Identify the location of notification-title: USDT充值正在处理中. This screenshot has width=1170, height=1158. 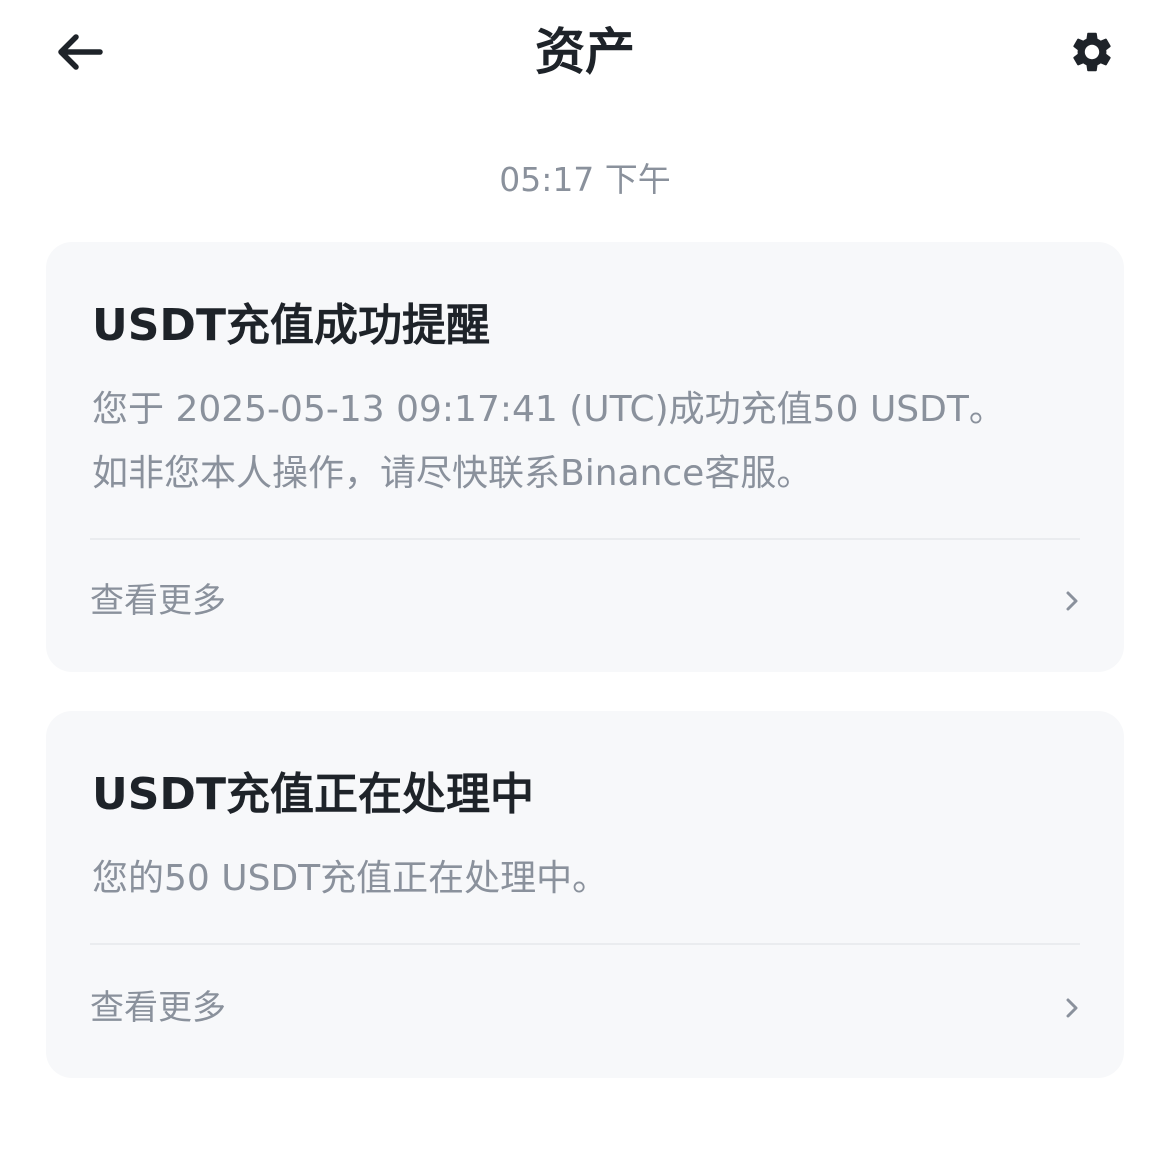
(313, 794).